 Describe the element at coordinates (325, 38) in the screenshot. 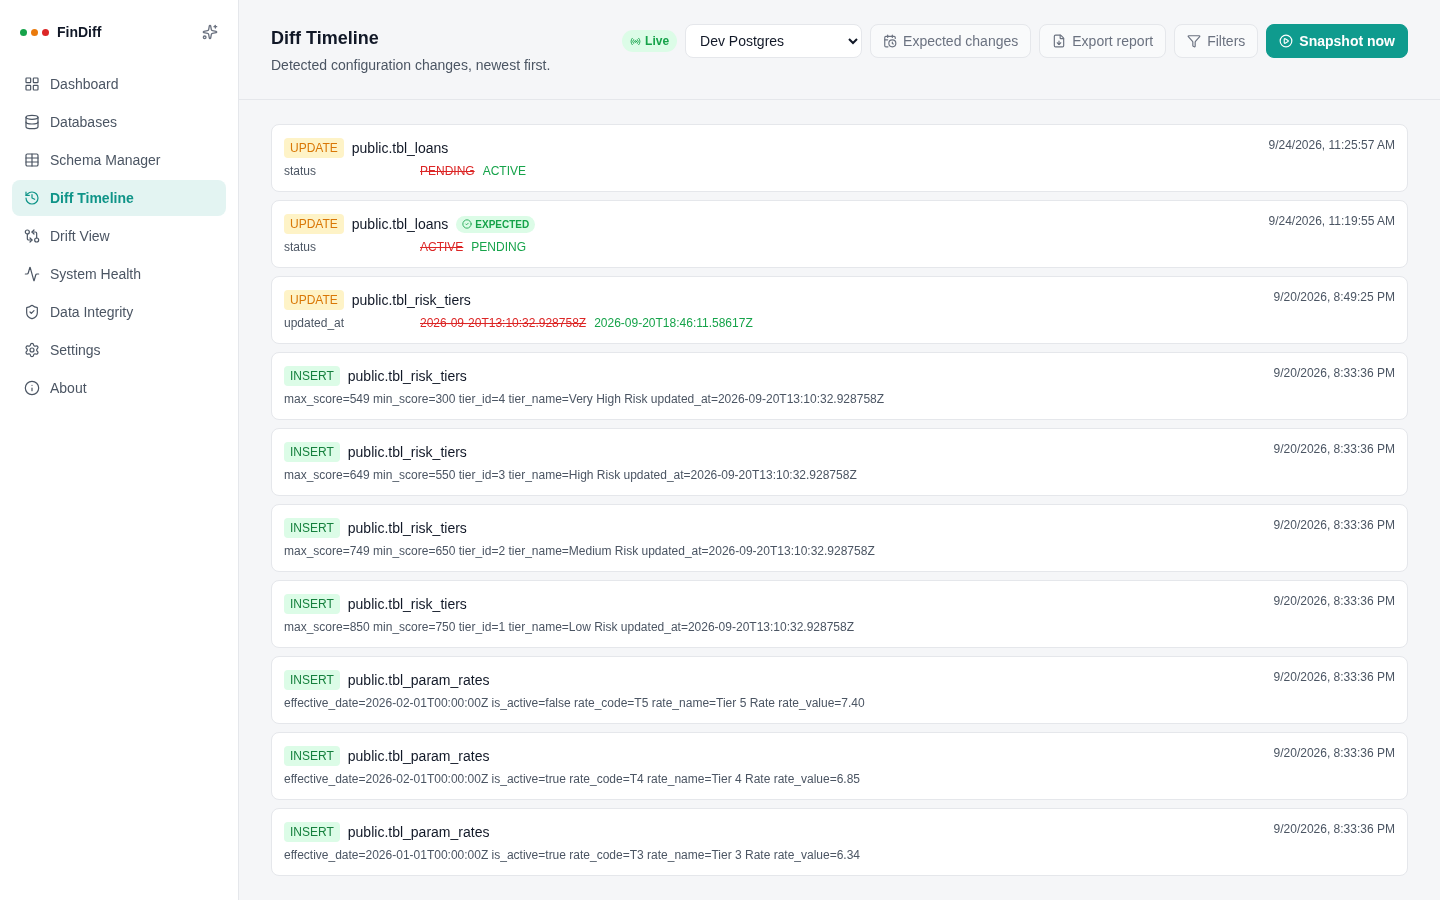

I see `page-title: Diff Timeline` at that location.